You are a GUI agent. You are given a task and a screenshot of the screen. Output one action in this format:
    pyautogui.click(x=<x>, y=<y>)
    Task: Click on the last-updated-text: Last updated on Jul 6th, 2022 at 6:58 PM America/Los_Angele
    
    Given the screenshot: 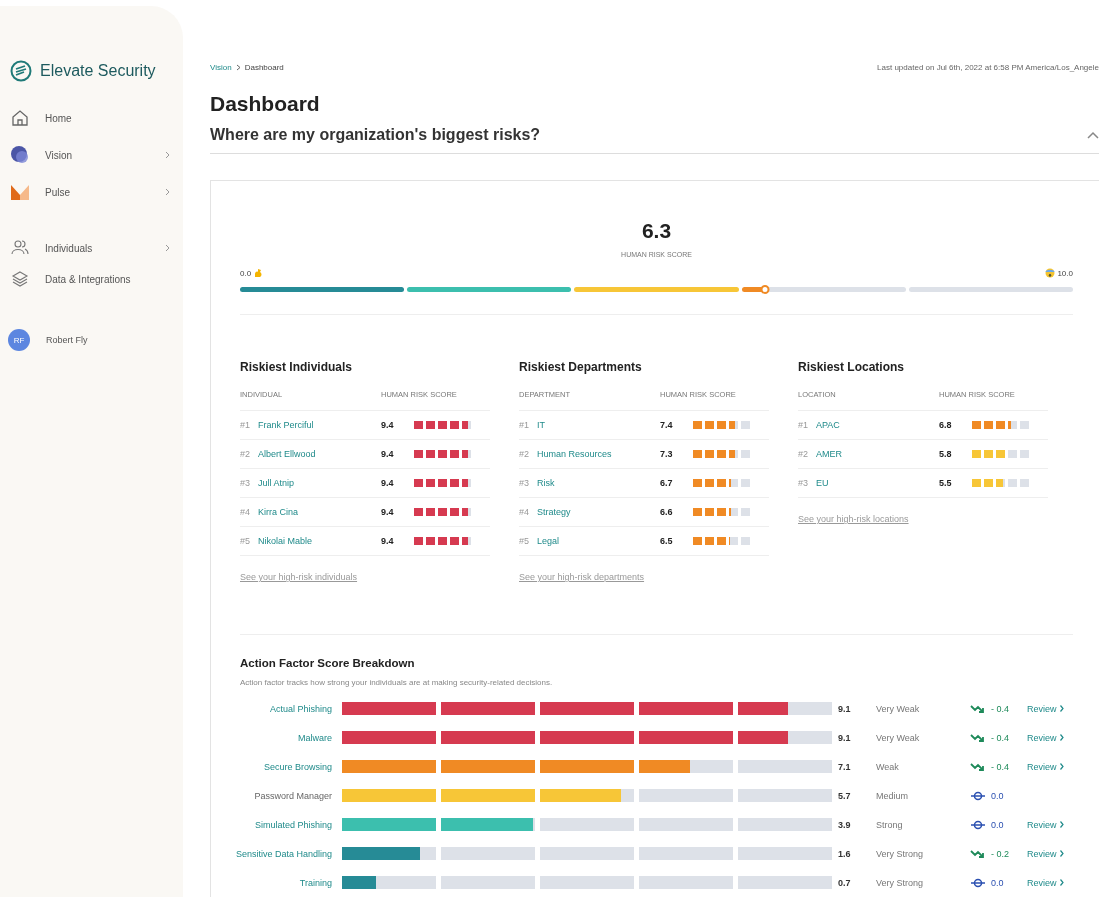 What is the action you would take?
    pyautogui.click(x=988, y=67)
    